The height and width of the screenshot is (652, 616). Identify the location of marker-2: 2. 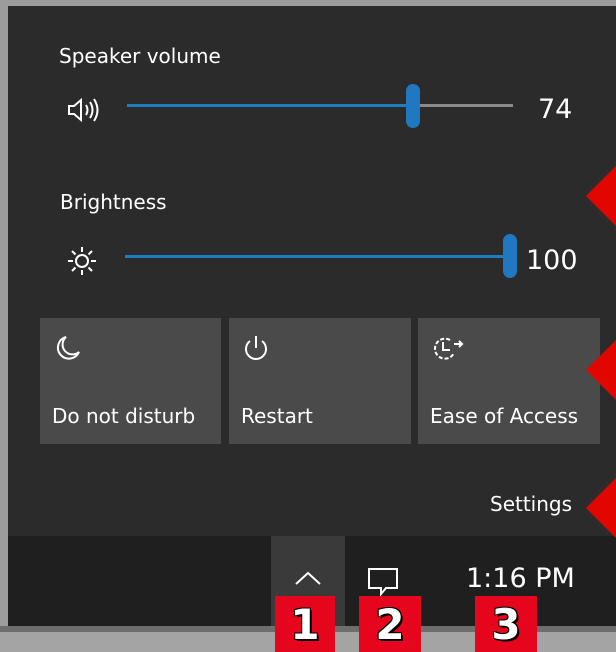
(390, 624).